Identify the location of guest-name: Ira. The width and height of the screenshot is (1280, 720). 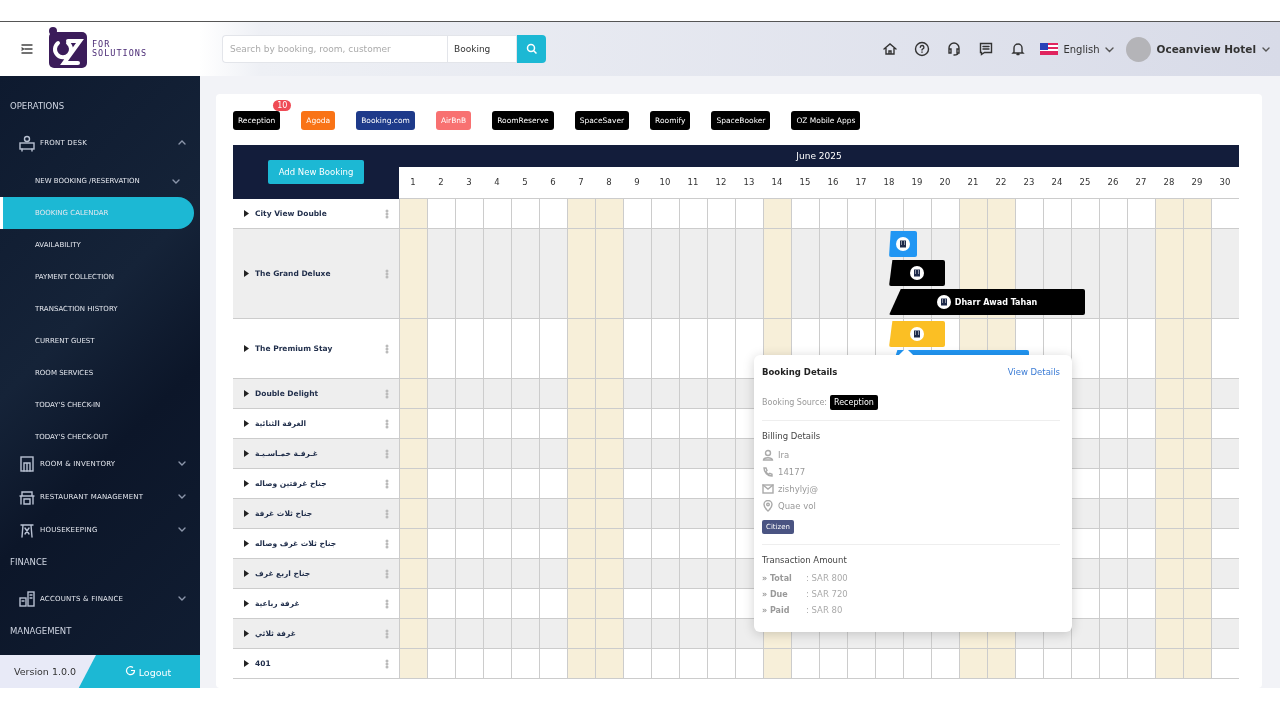
(784, 454).